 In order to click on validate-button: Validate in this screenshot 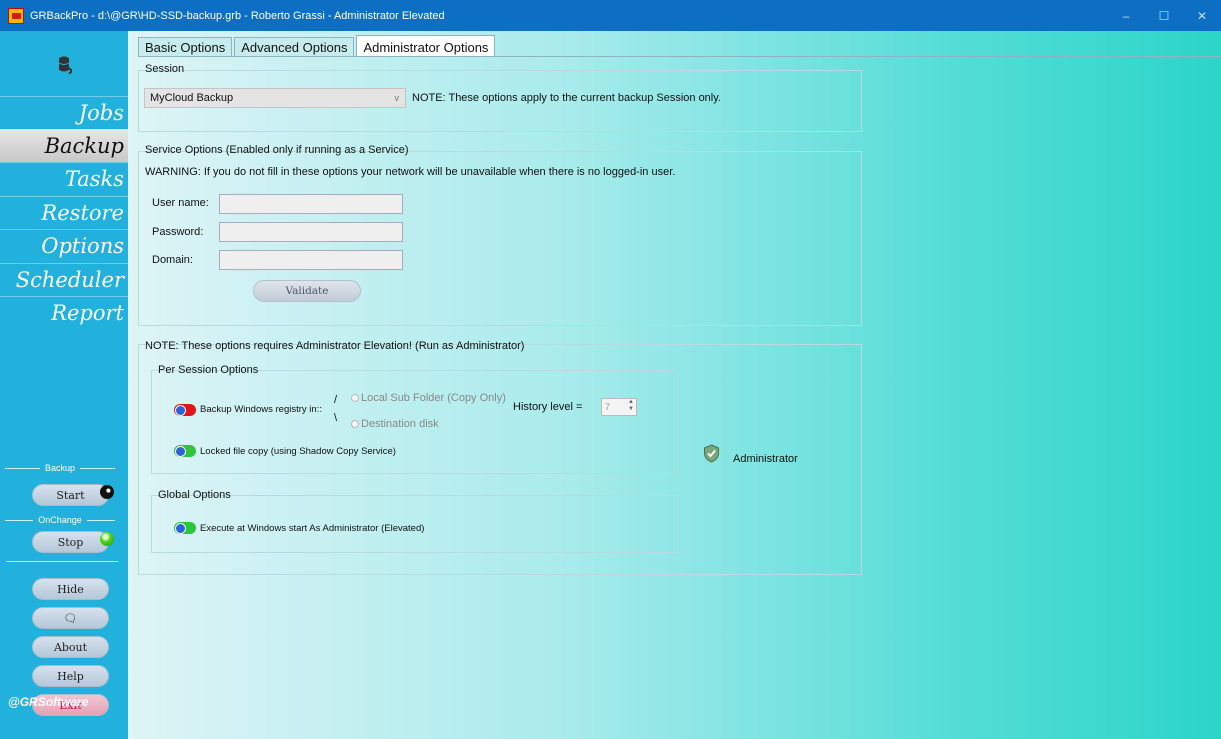, I will do `click(307, 291)`.